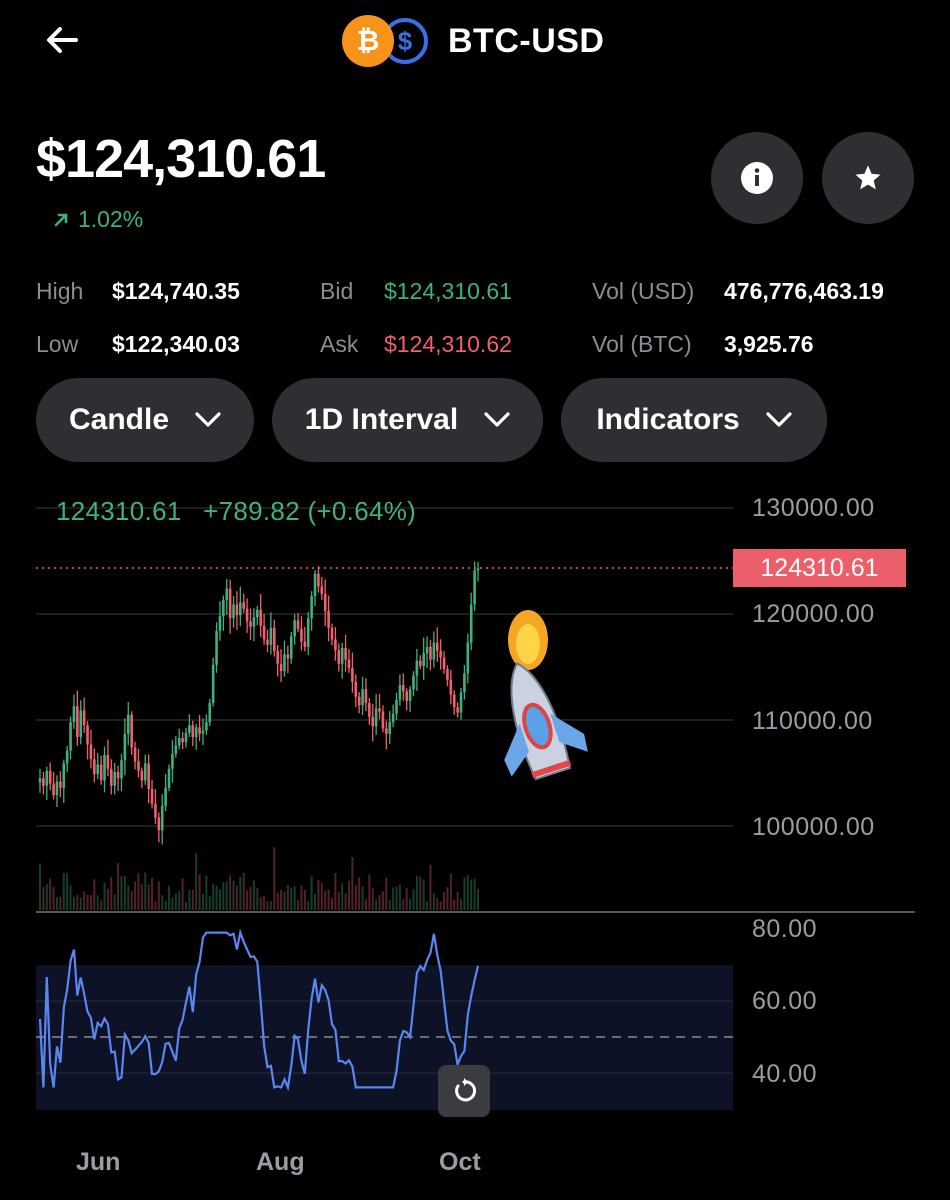  I want to click on high-value: $124,740.35, so click(176, 291).